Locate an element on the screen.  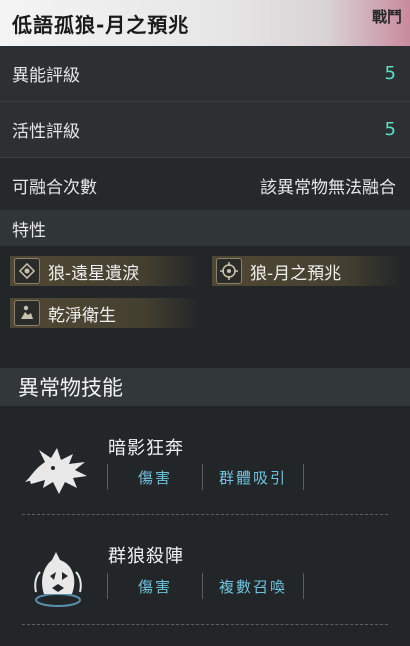
trait-item: 狼-月之預兆 is located at coordinates (307, 271).